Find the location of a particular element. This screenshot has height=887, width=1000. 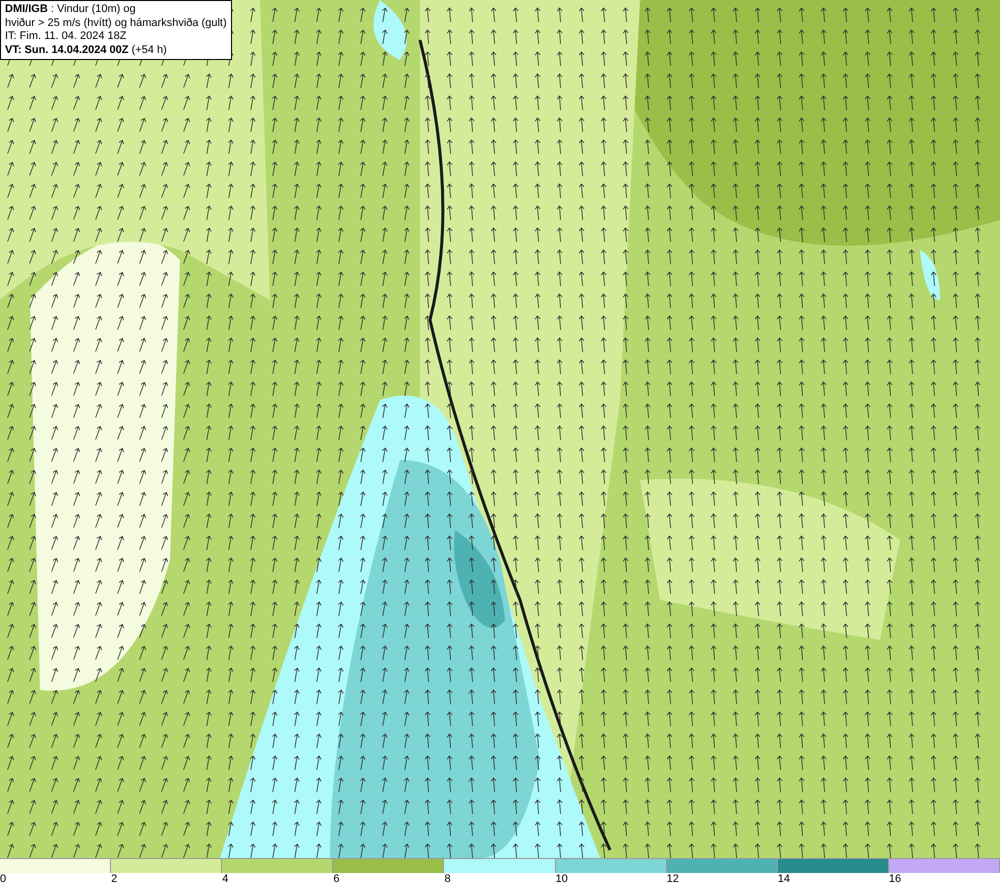

info-text: IT: Fim. 11. 04. 2024 18Z is located at coordinates (66, 37).